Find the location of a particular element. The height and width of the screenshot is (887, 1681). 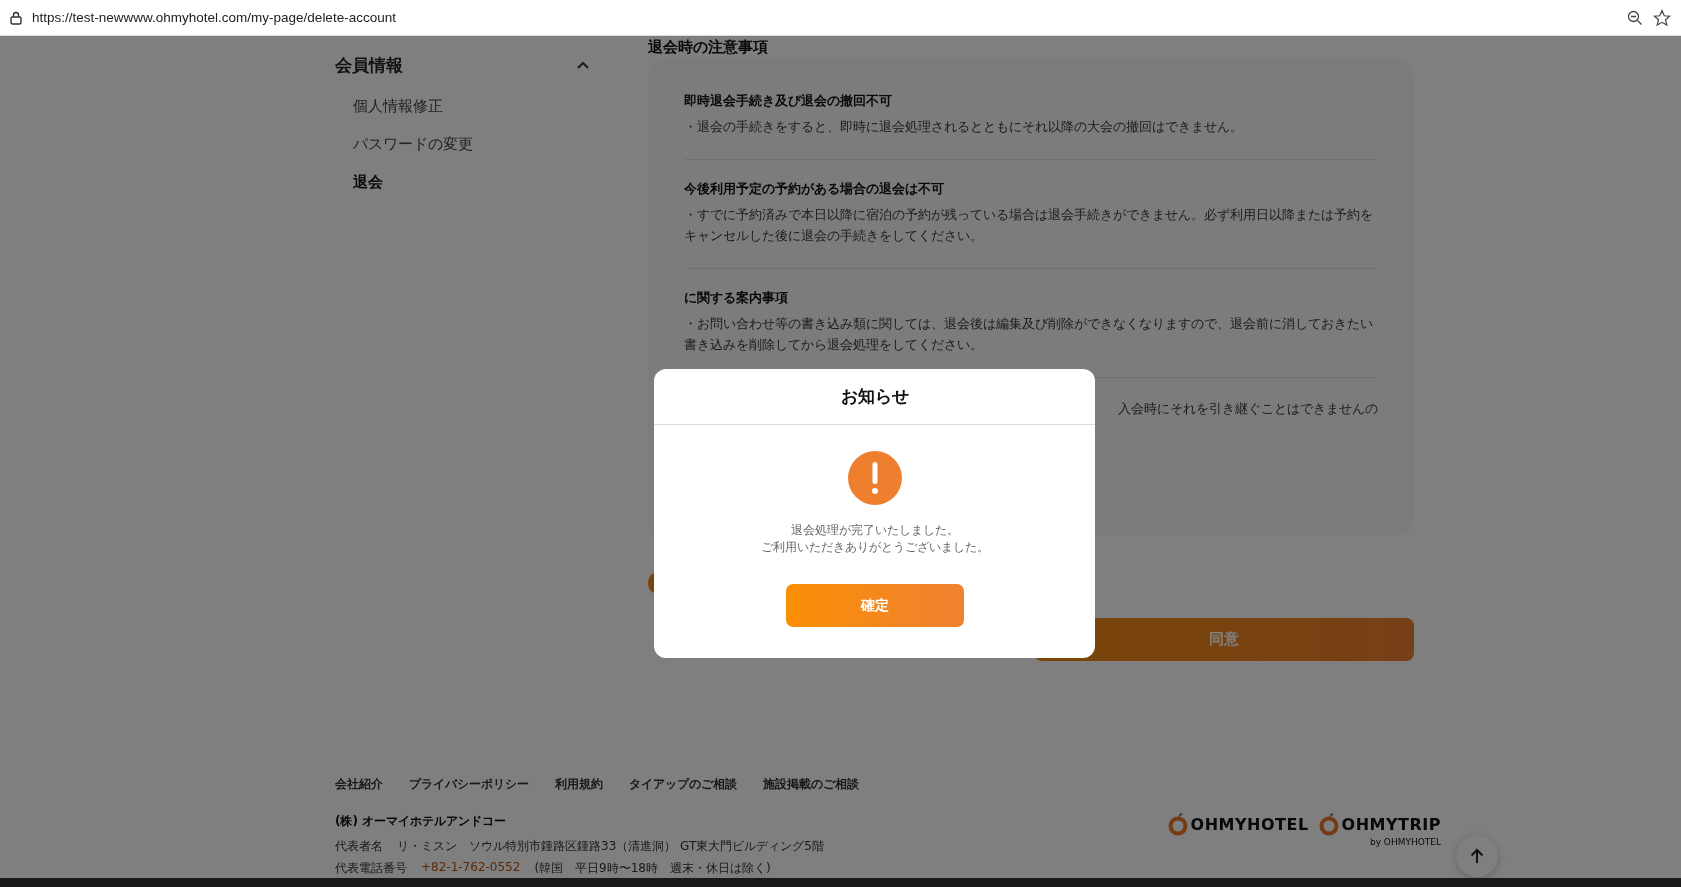

company-name: (株) オーマイホテルアンドコー is located at coordinates (421, 821).